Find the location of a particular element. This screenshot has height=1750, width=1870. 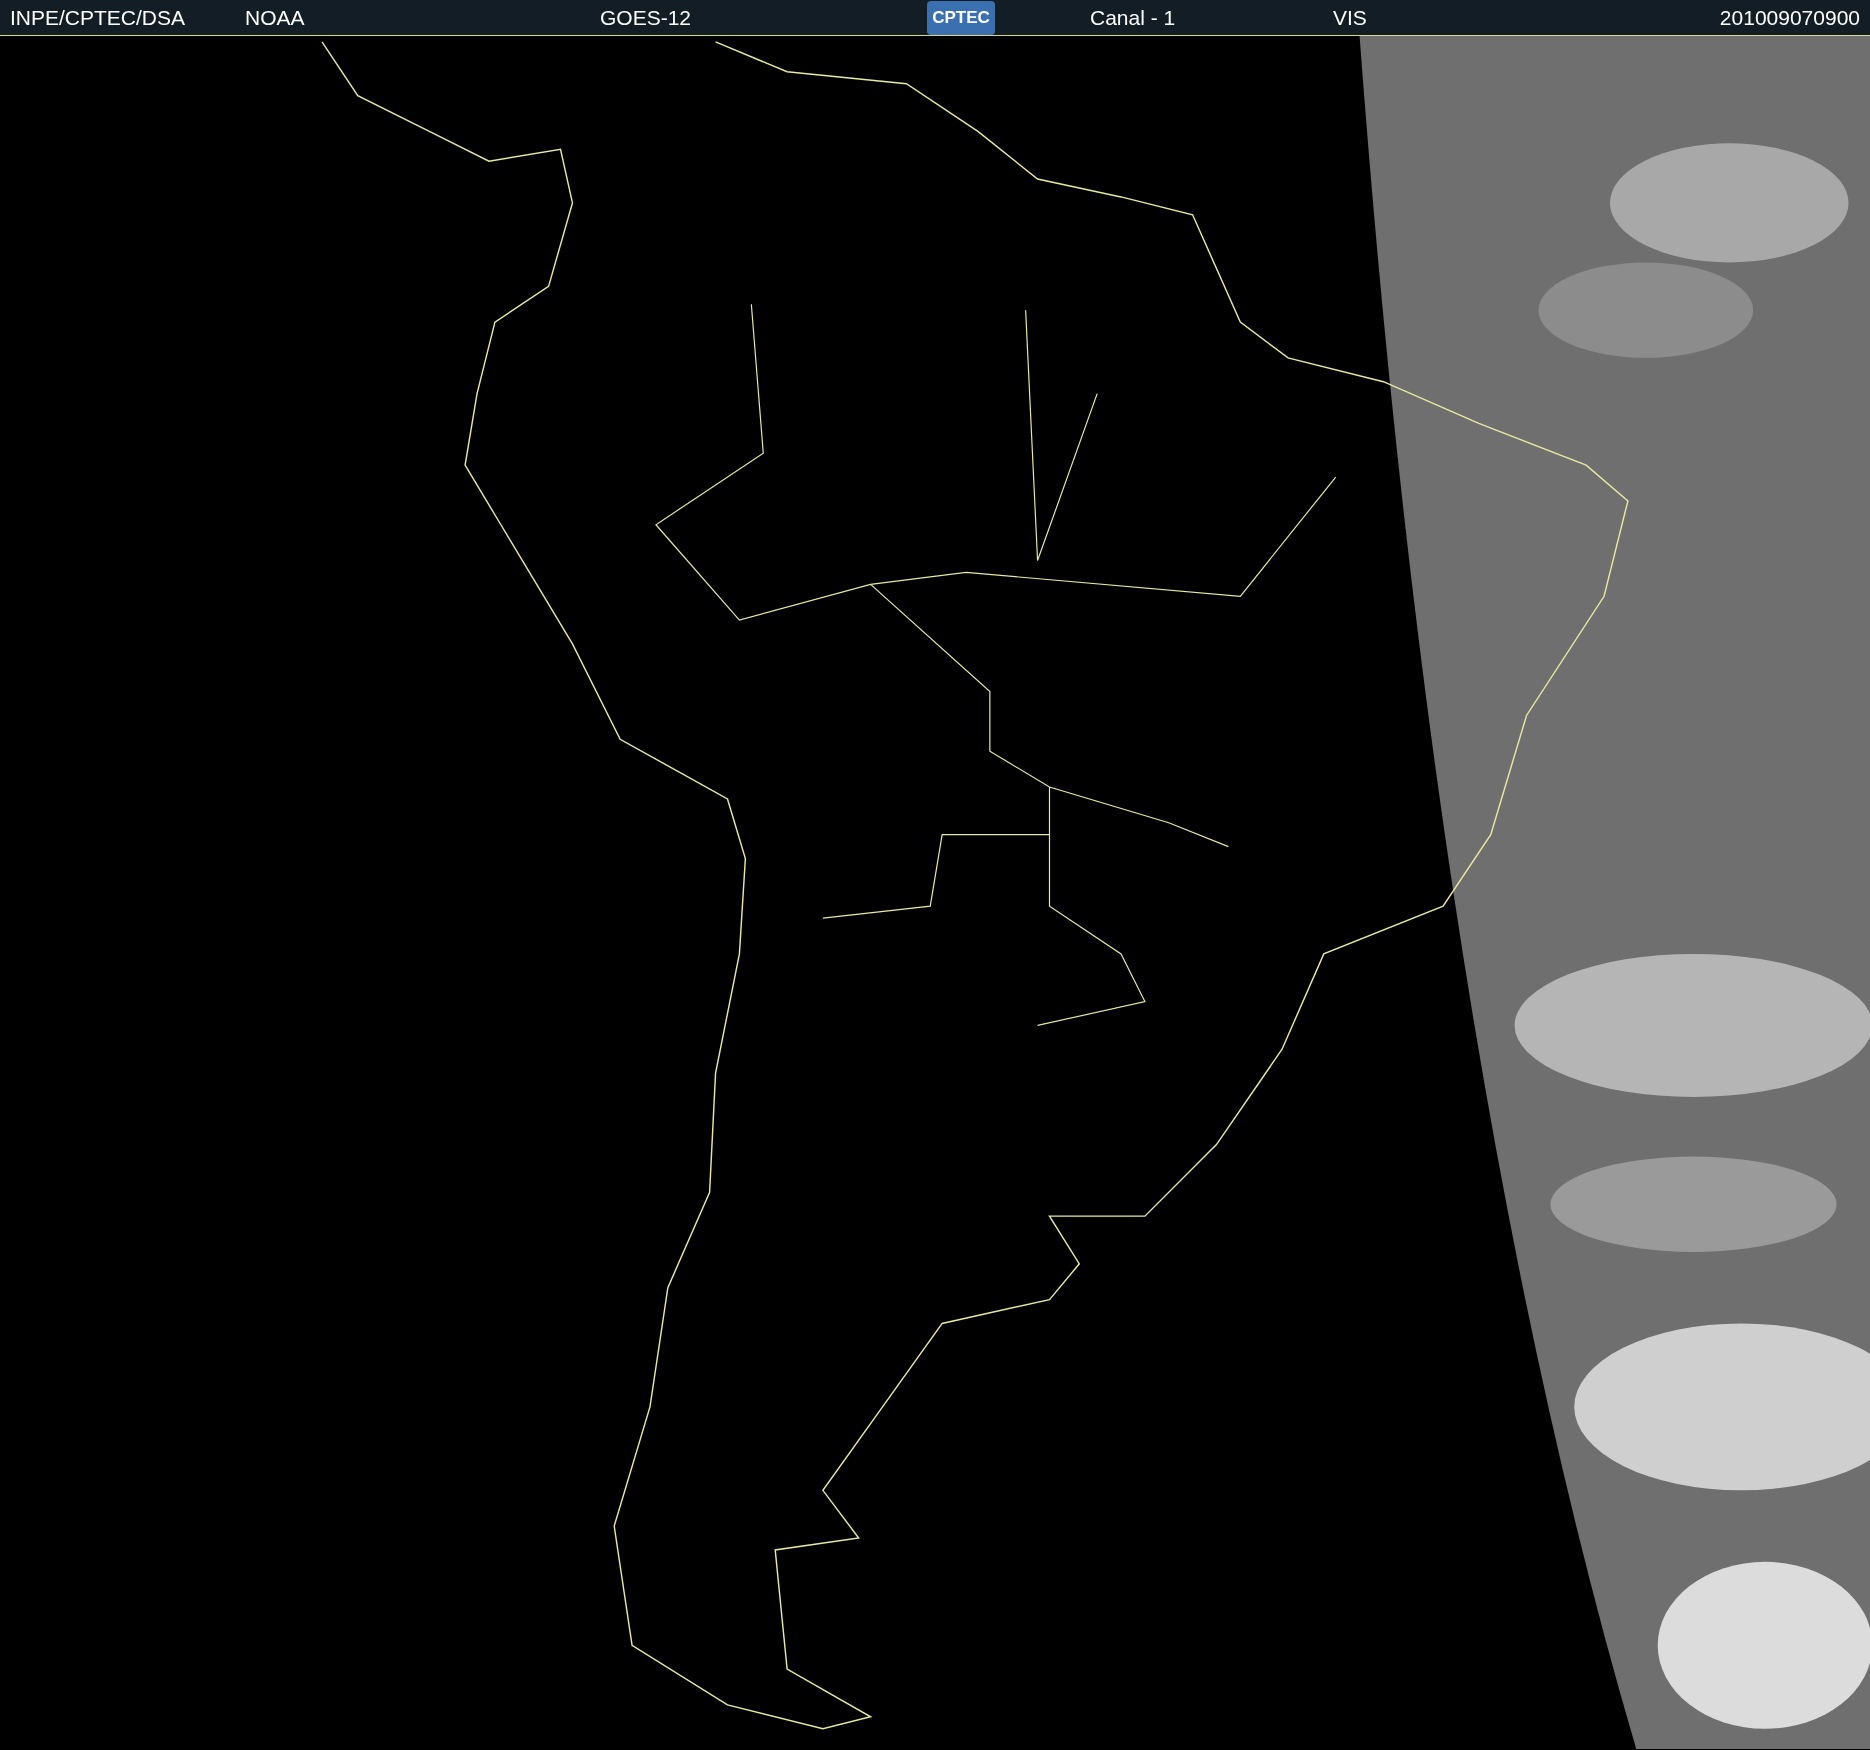

timestamp-label: 201009070900 is located at coordinates (1789, 17).